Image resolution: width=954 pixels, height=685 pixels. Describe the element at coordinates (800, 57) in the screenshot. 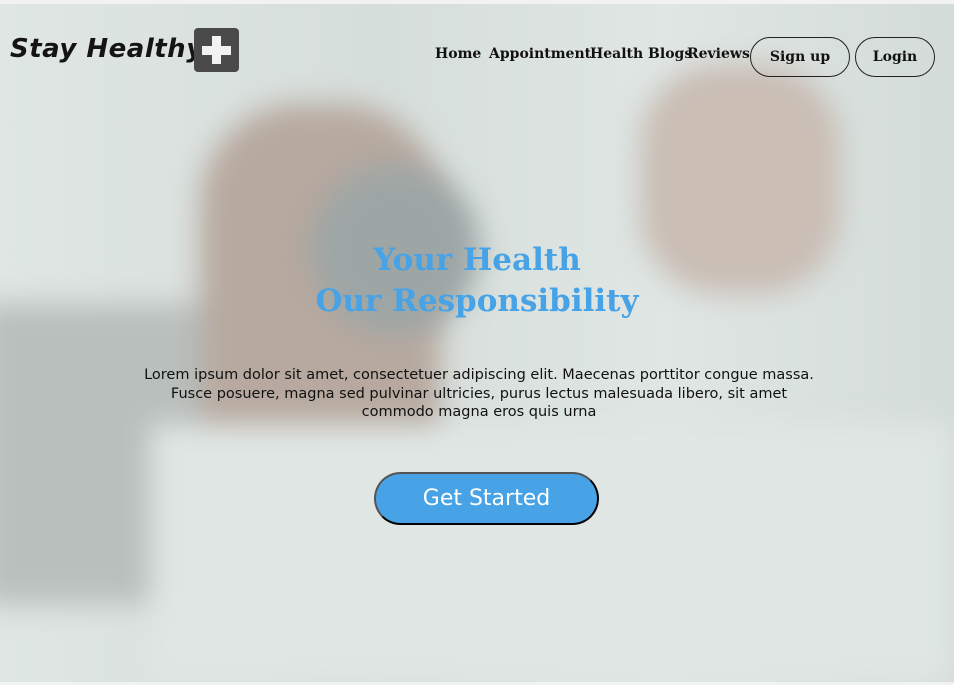

I see `signup-button: Sign up` at that location.